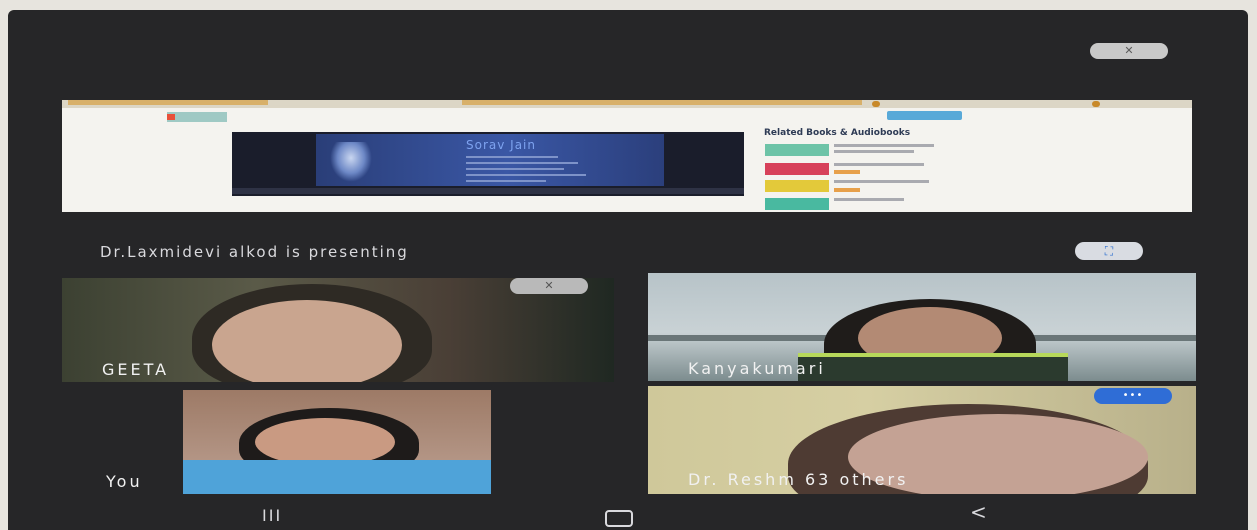 This screenshot has width=1257, height=530. What do you see at coordinates (924, 115) in the screenshot?
I see `signup-button` at bounding box center [924, 115].